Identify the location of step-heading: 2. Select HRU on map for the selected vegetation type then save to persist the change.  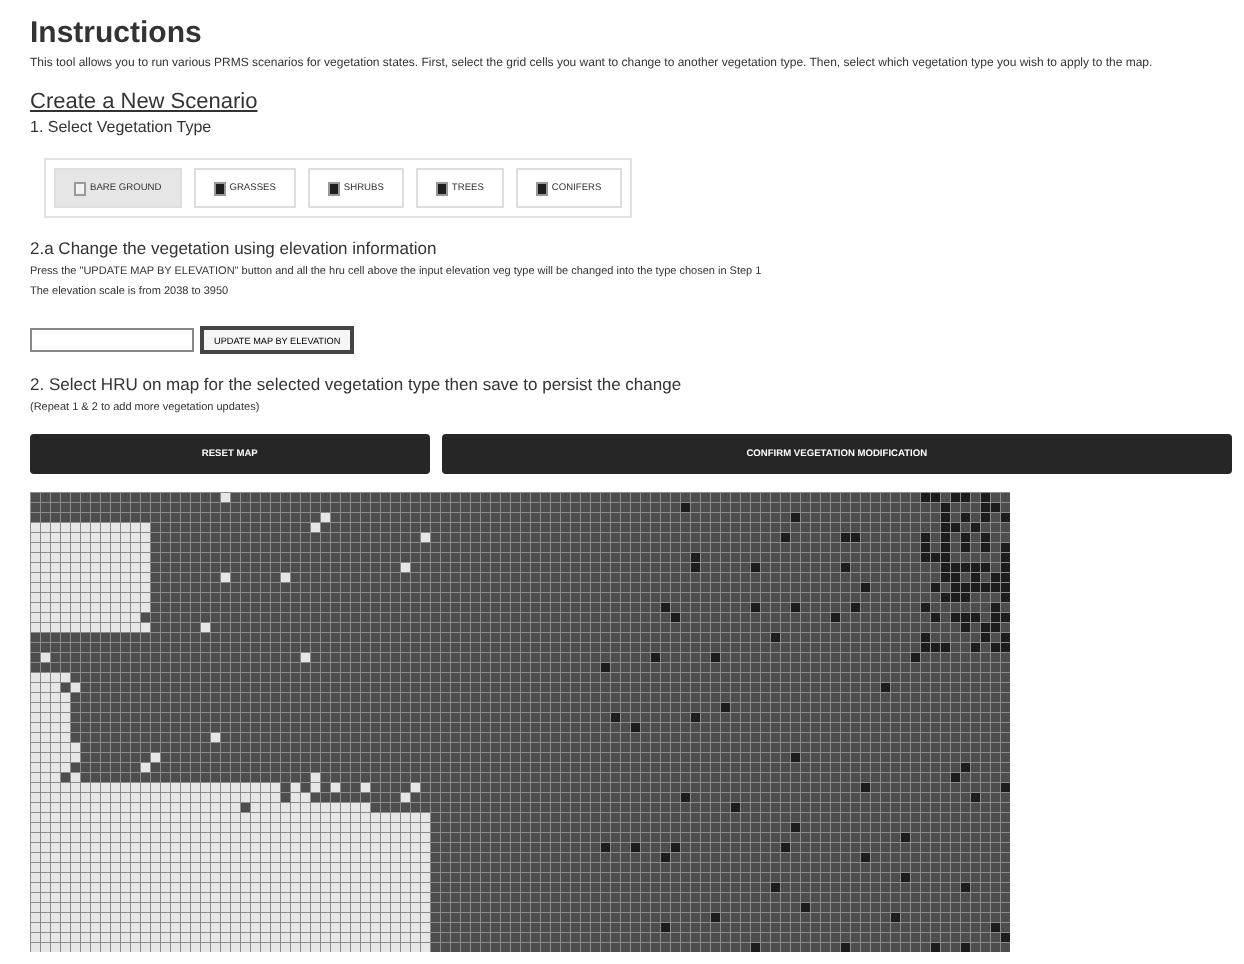
(357, 384).